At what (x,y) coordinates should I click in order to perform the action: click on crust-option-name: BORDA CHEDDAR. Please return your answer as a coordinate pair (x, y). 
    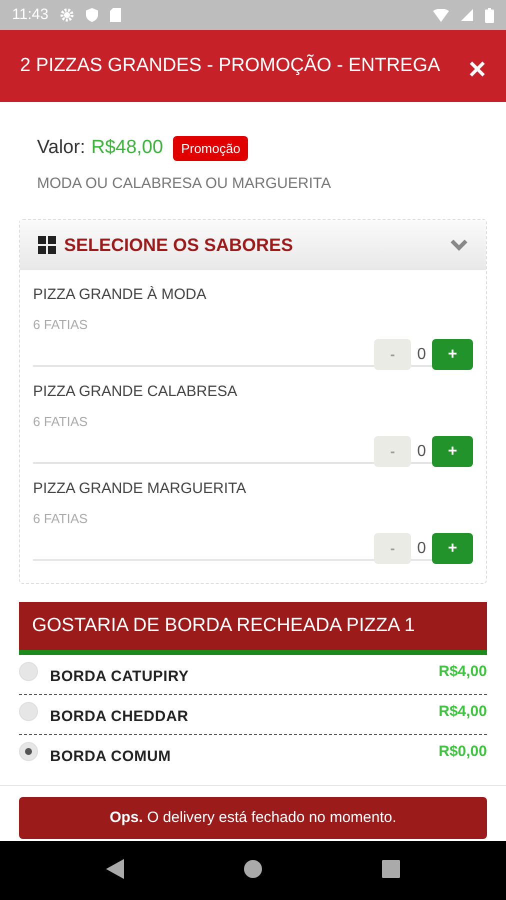
    Looking at the image, I should click on (120, 717).